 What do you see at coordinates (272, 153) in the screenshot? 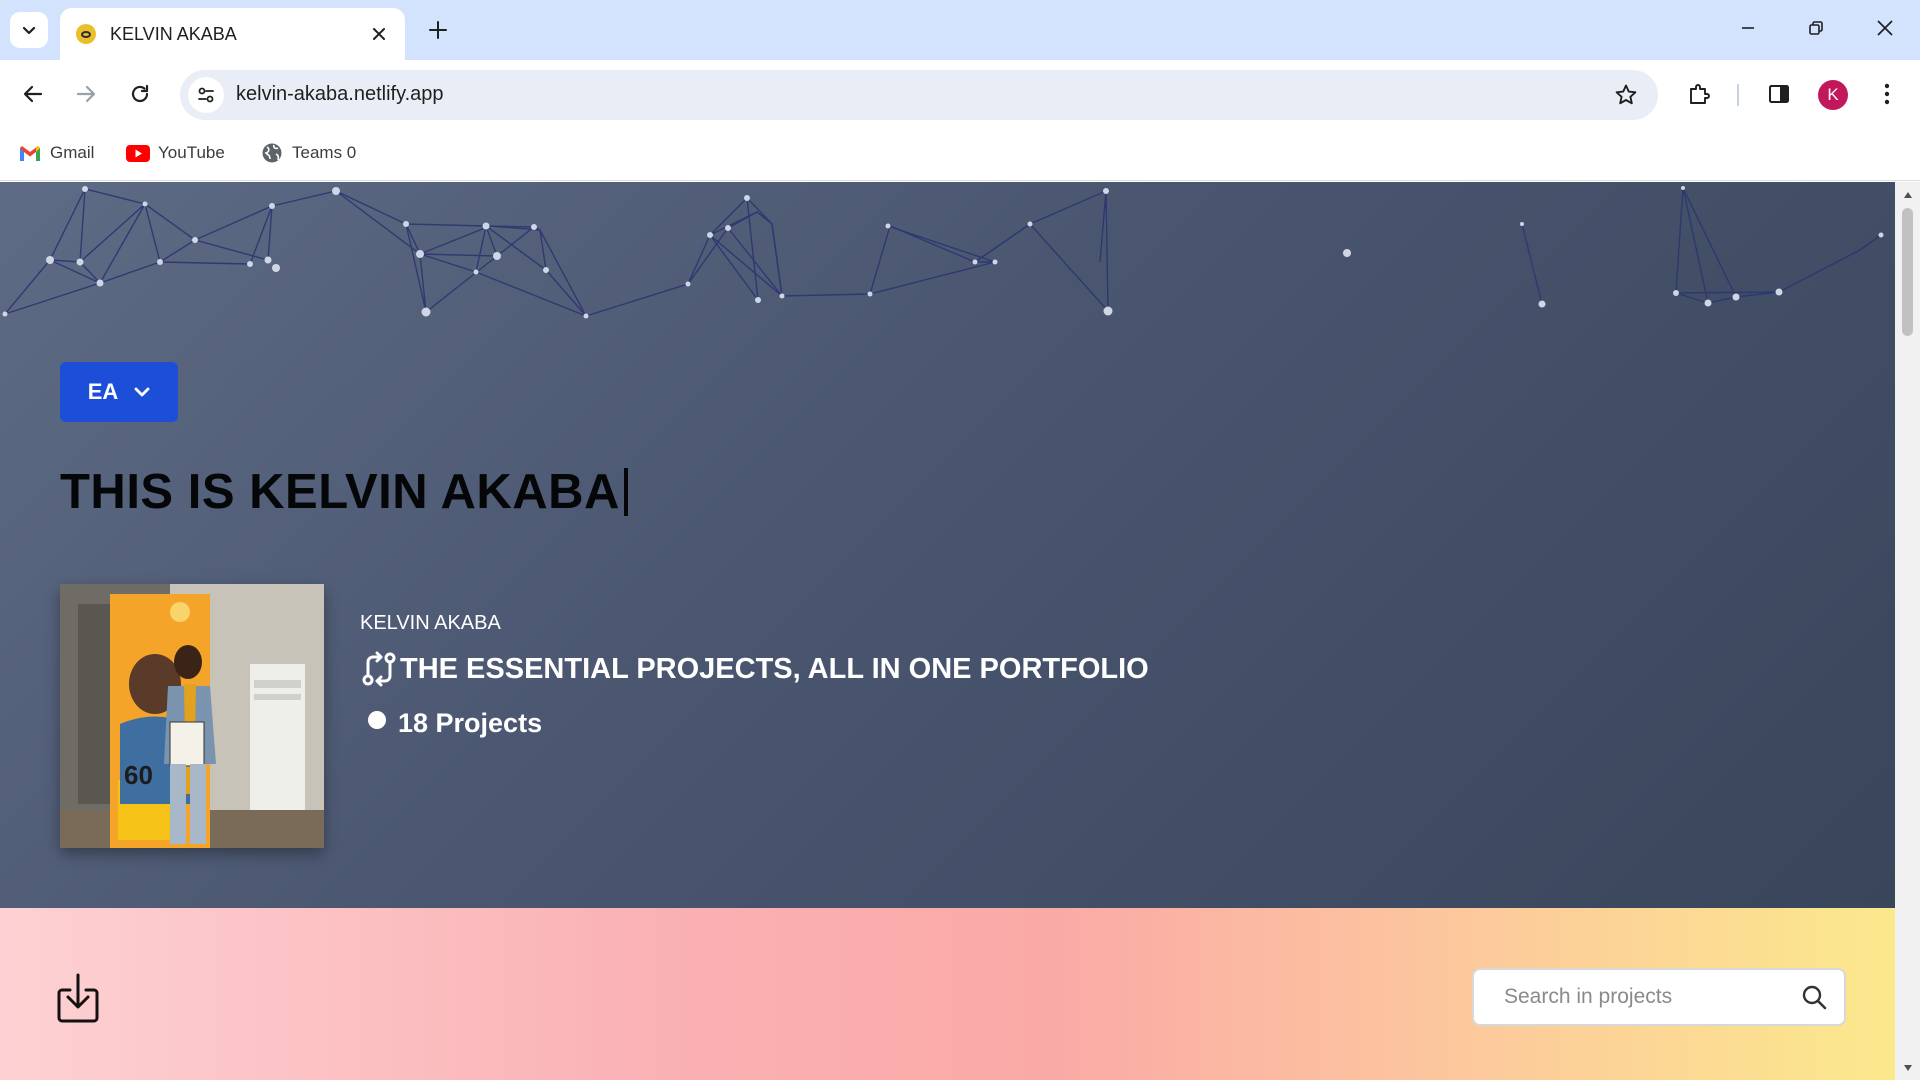
I see `globe-icon` at bounding box center [272, 153].